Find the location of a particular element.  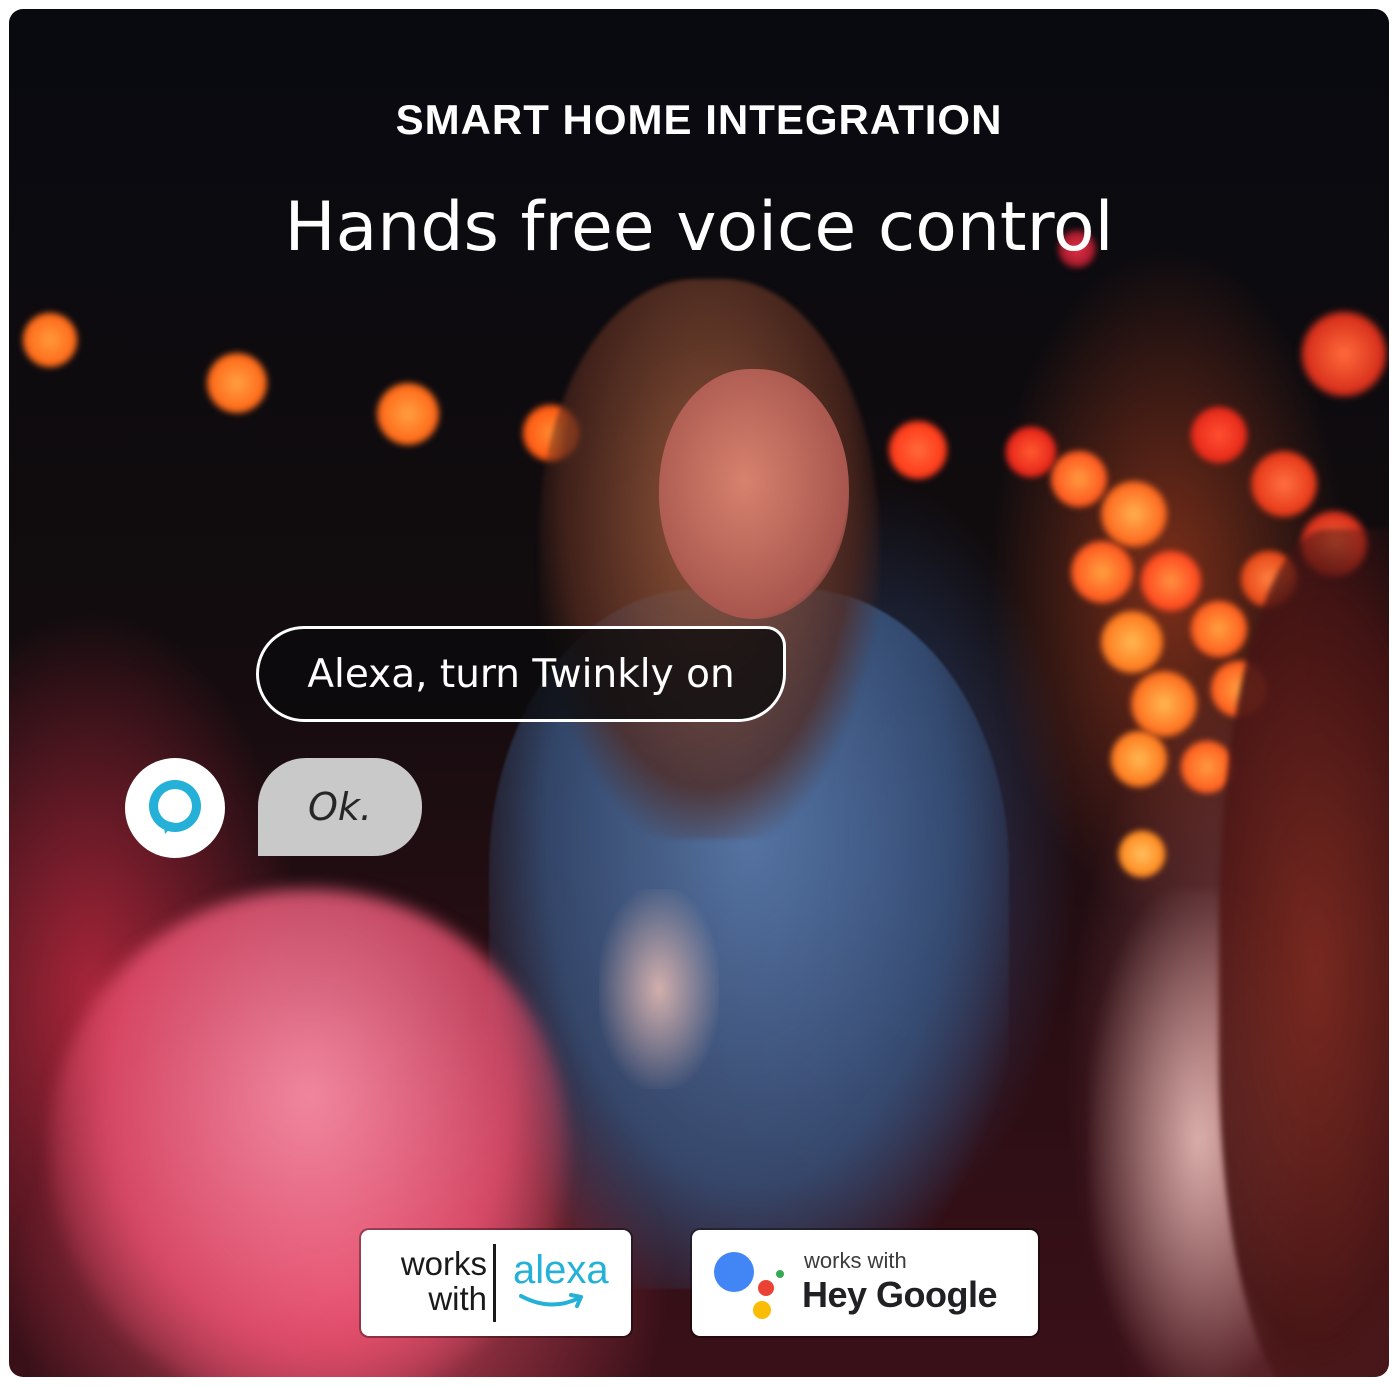

works-with-hey-google-badge: works with Hey Google is located at coordinates (865, 1283).